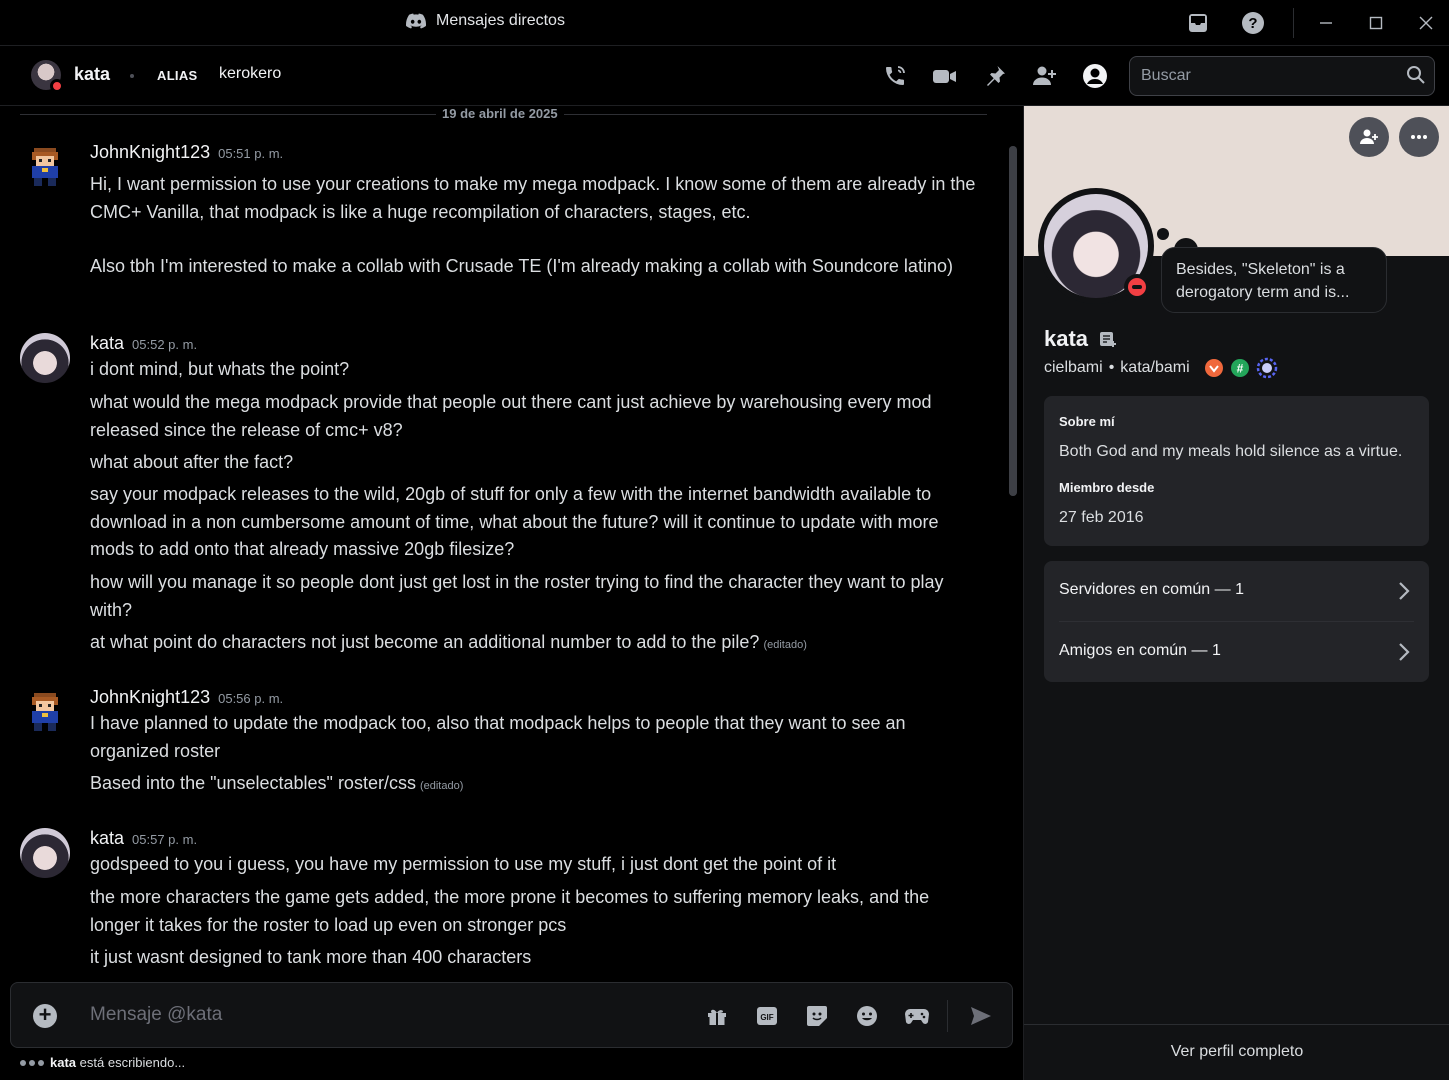 This screenshot has width=1449, height=1080. I want to click on gift-icon, so click(717, 1016).